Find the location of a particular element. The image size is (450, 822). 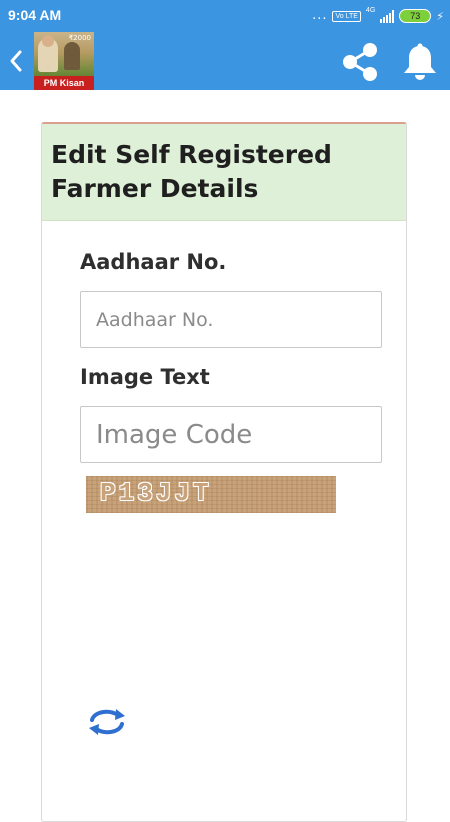

logo-person-head is located at coordinates (48, 41).